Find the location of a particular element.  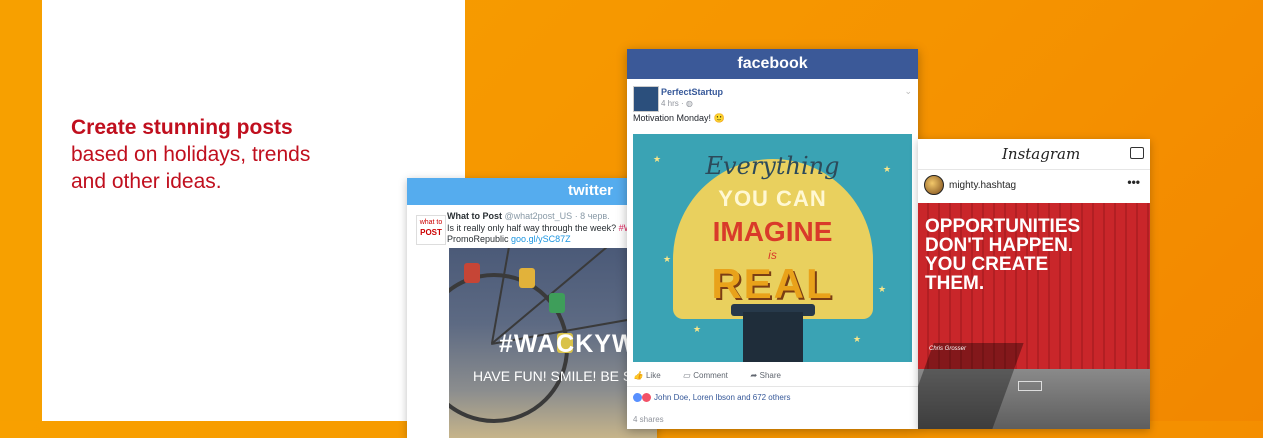

facebook-header-bar: facebook is located at coordinates (772, 64).